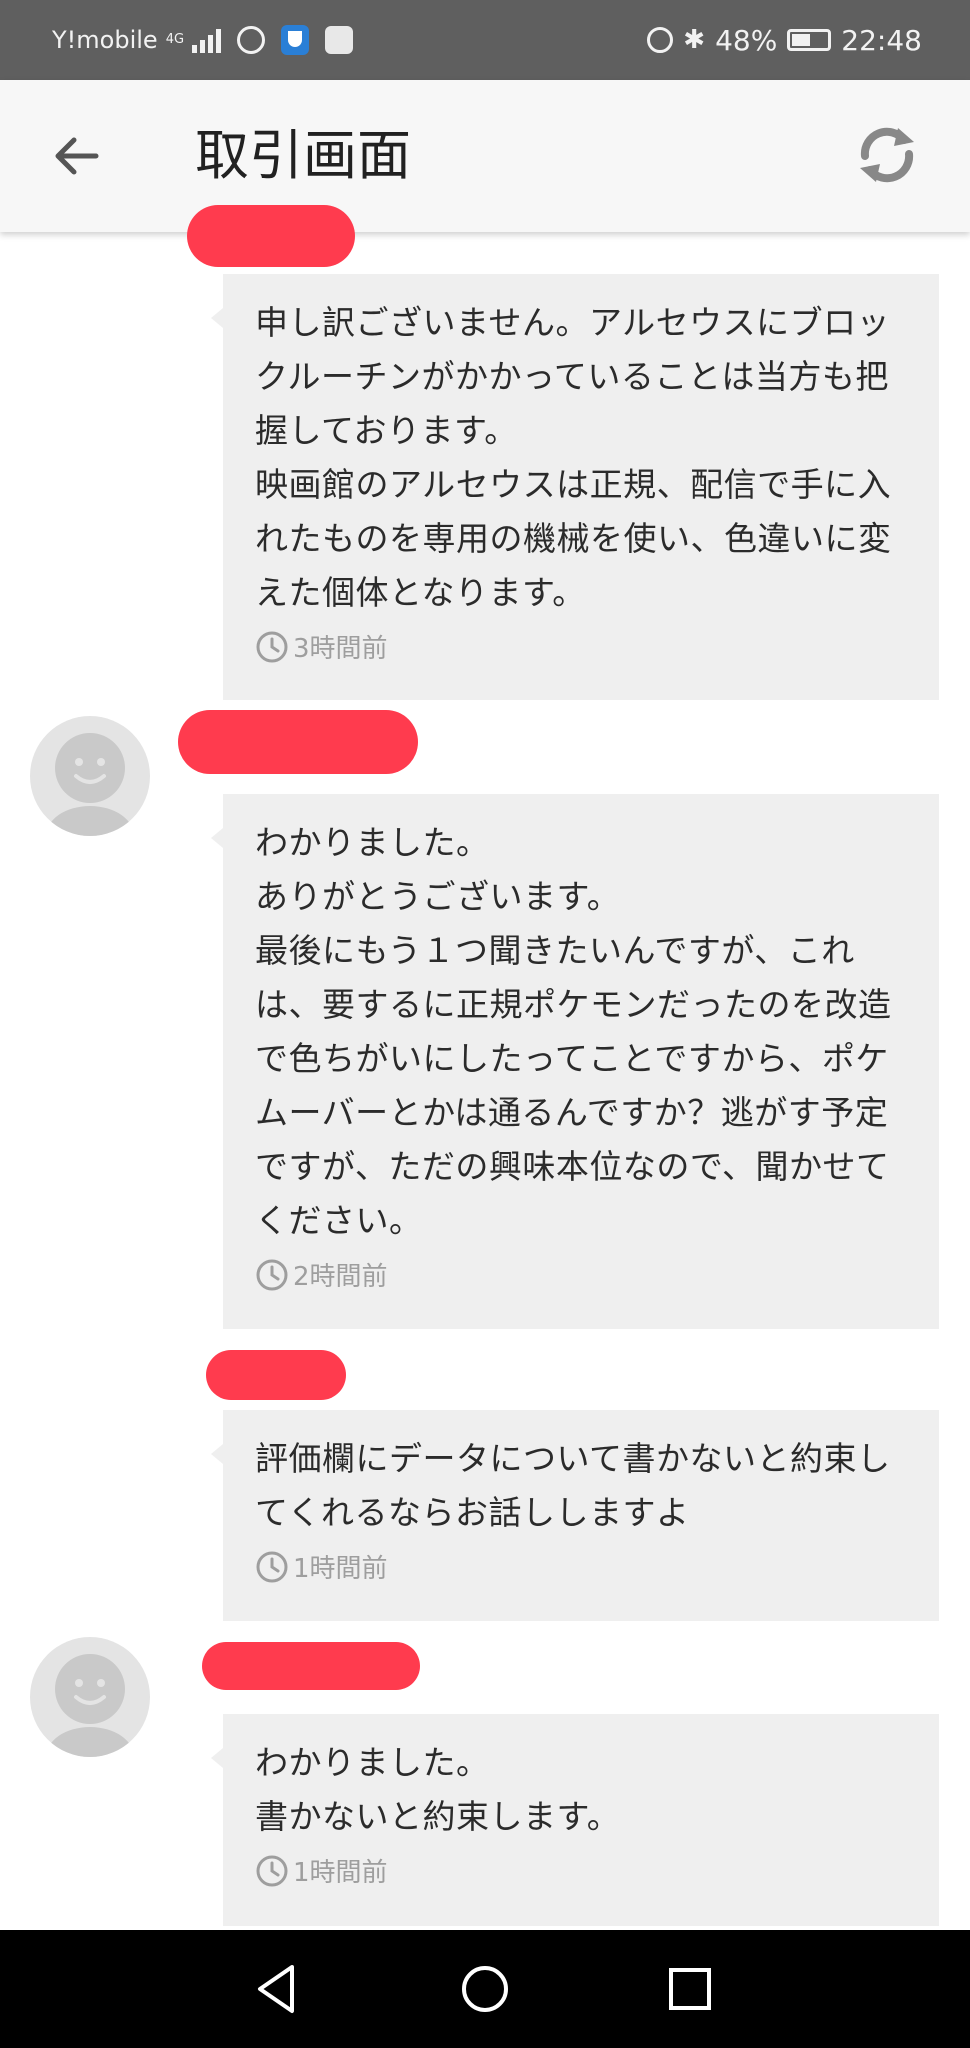 This screenshot has width=970, height=2048. What do you see at coordinates (105, 40) in the screenshot?
I see `carrier-label: Y!mobile` at bounding box center [105, 40].